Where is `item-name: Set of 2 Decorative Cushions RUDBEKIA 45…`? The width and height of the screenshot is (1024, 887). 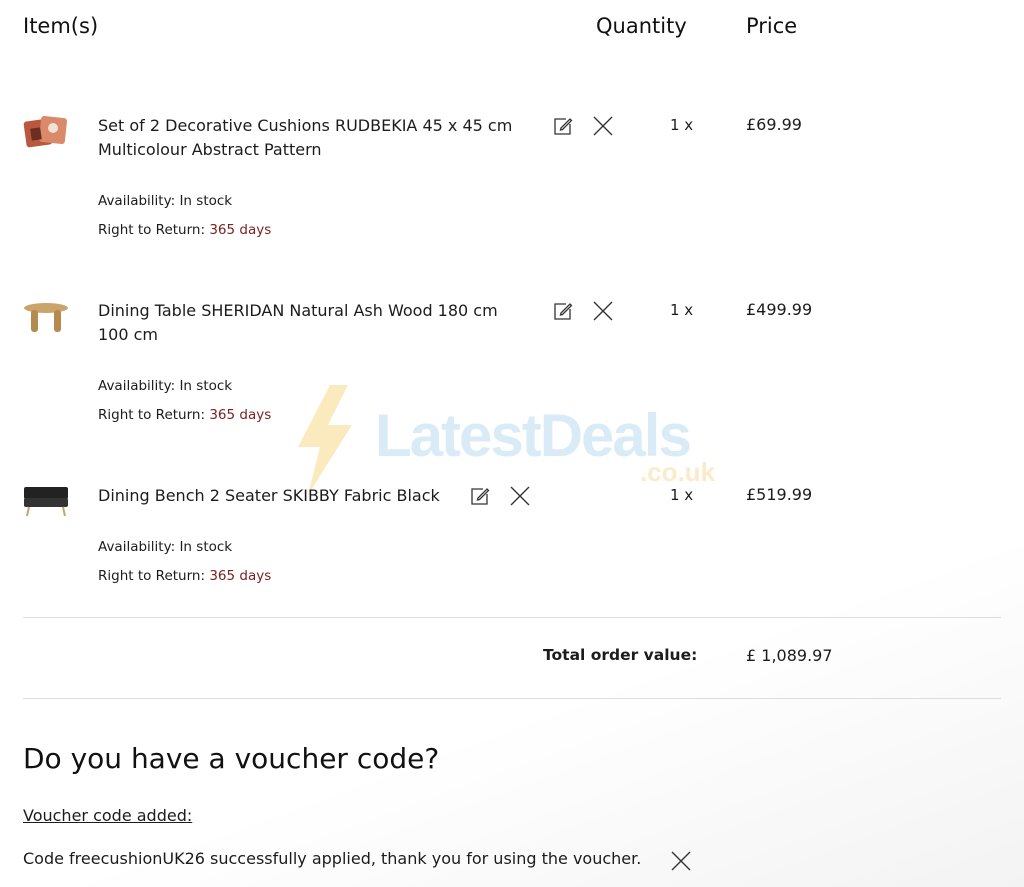
item-name: Set of 2 Decorative Cushions RUDBEKIA 45… is located at coordinates (305, 138).